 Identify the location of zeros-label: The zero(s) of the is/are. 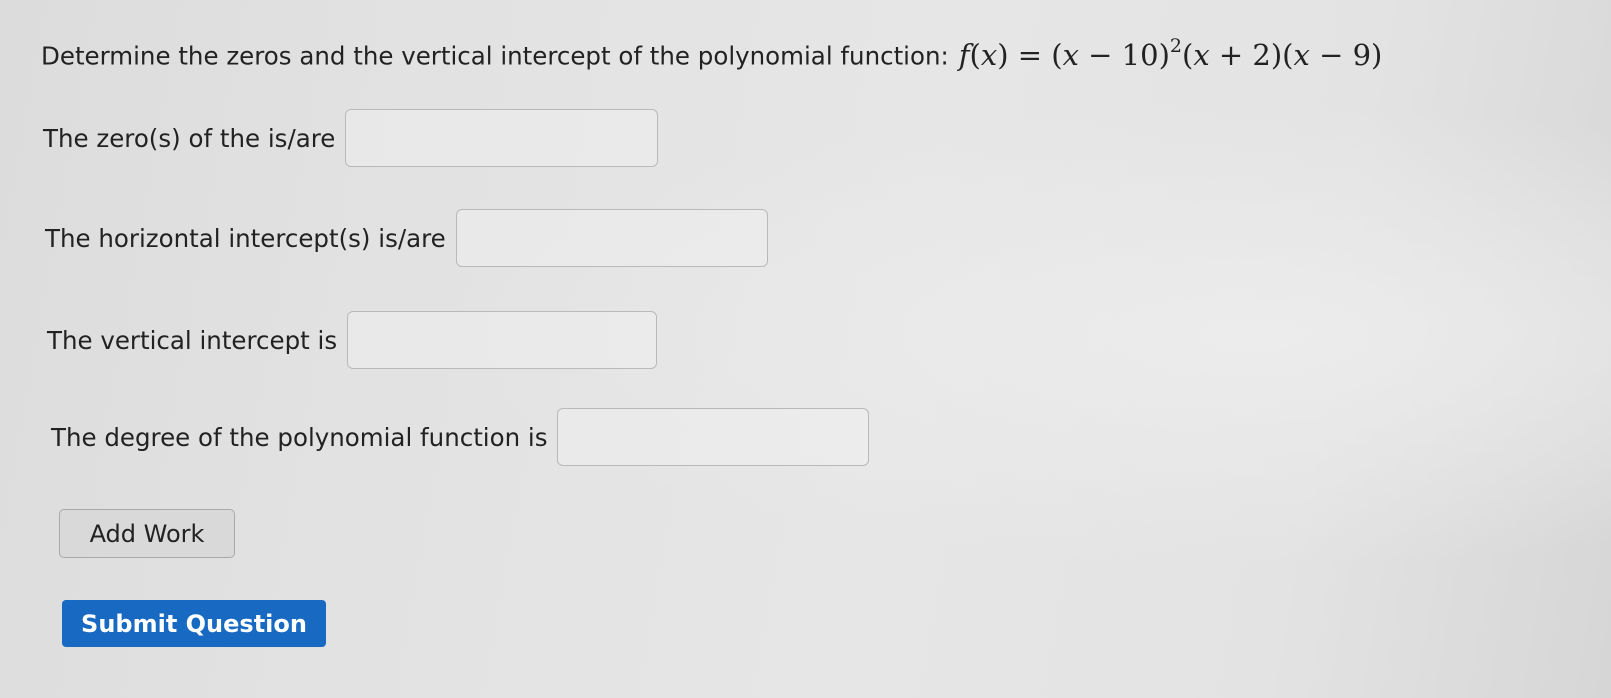
(189, 138).